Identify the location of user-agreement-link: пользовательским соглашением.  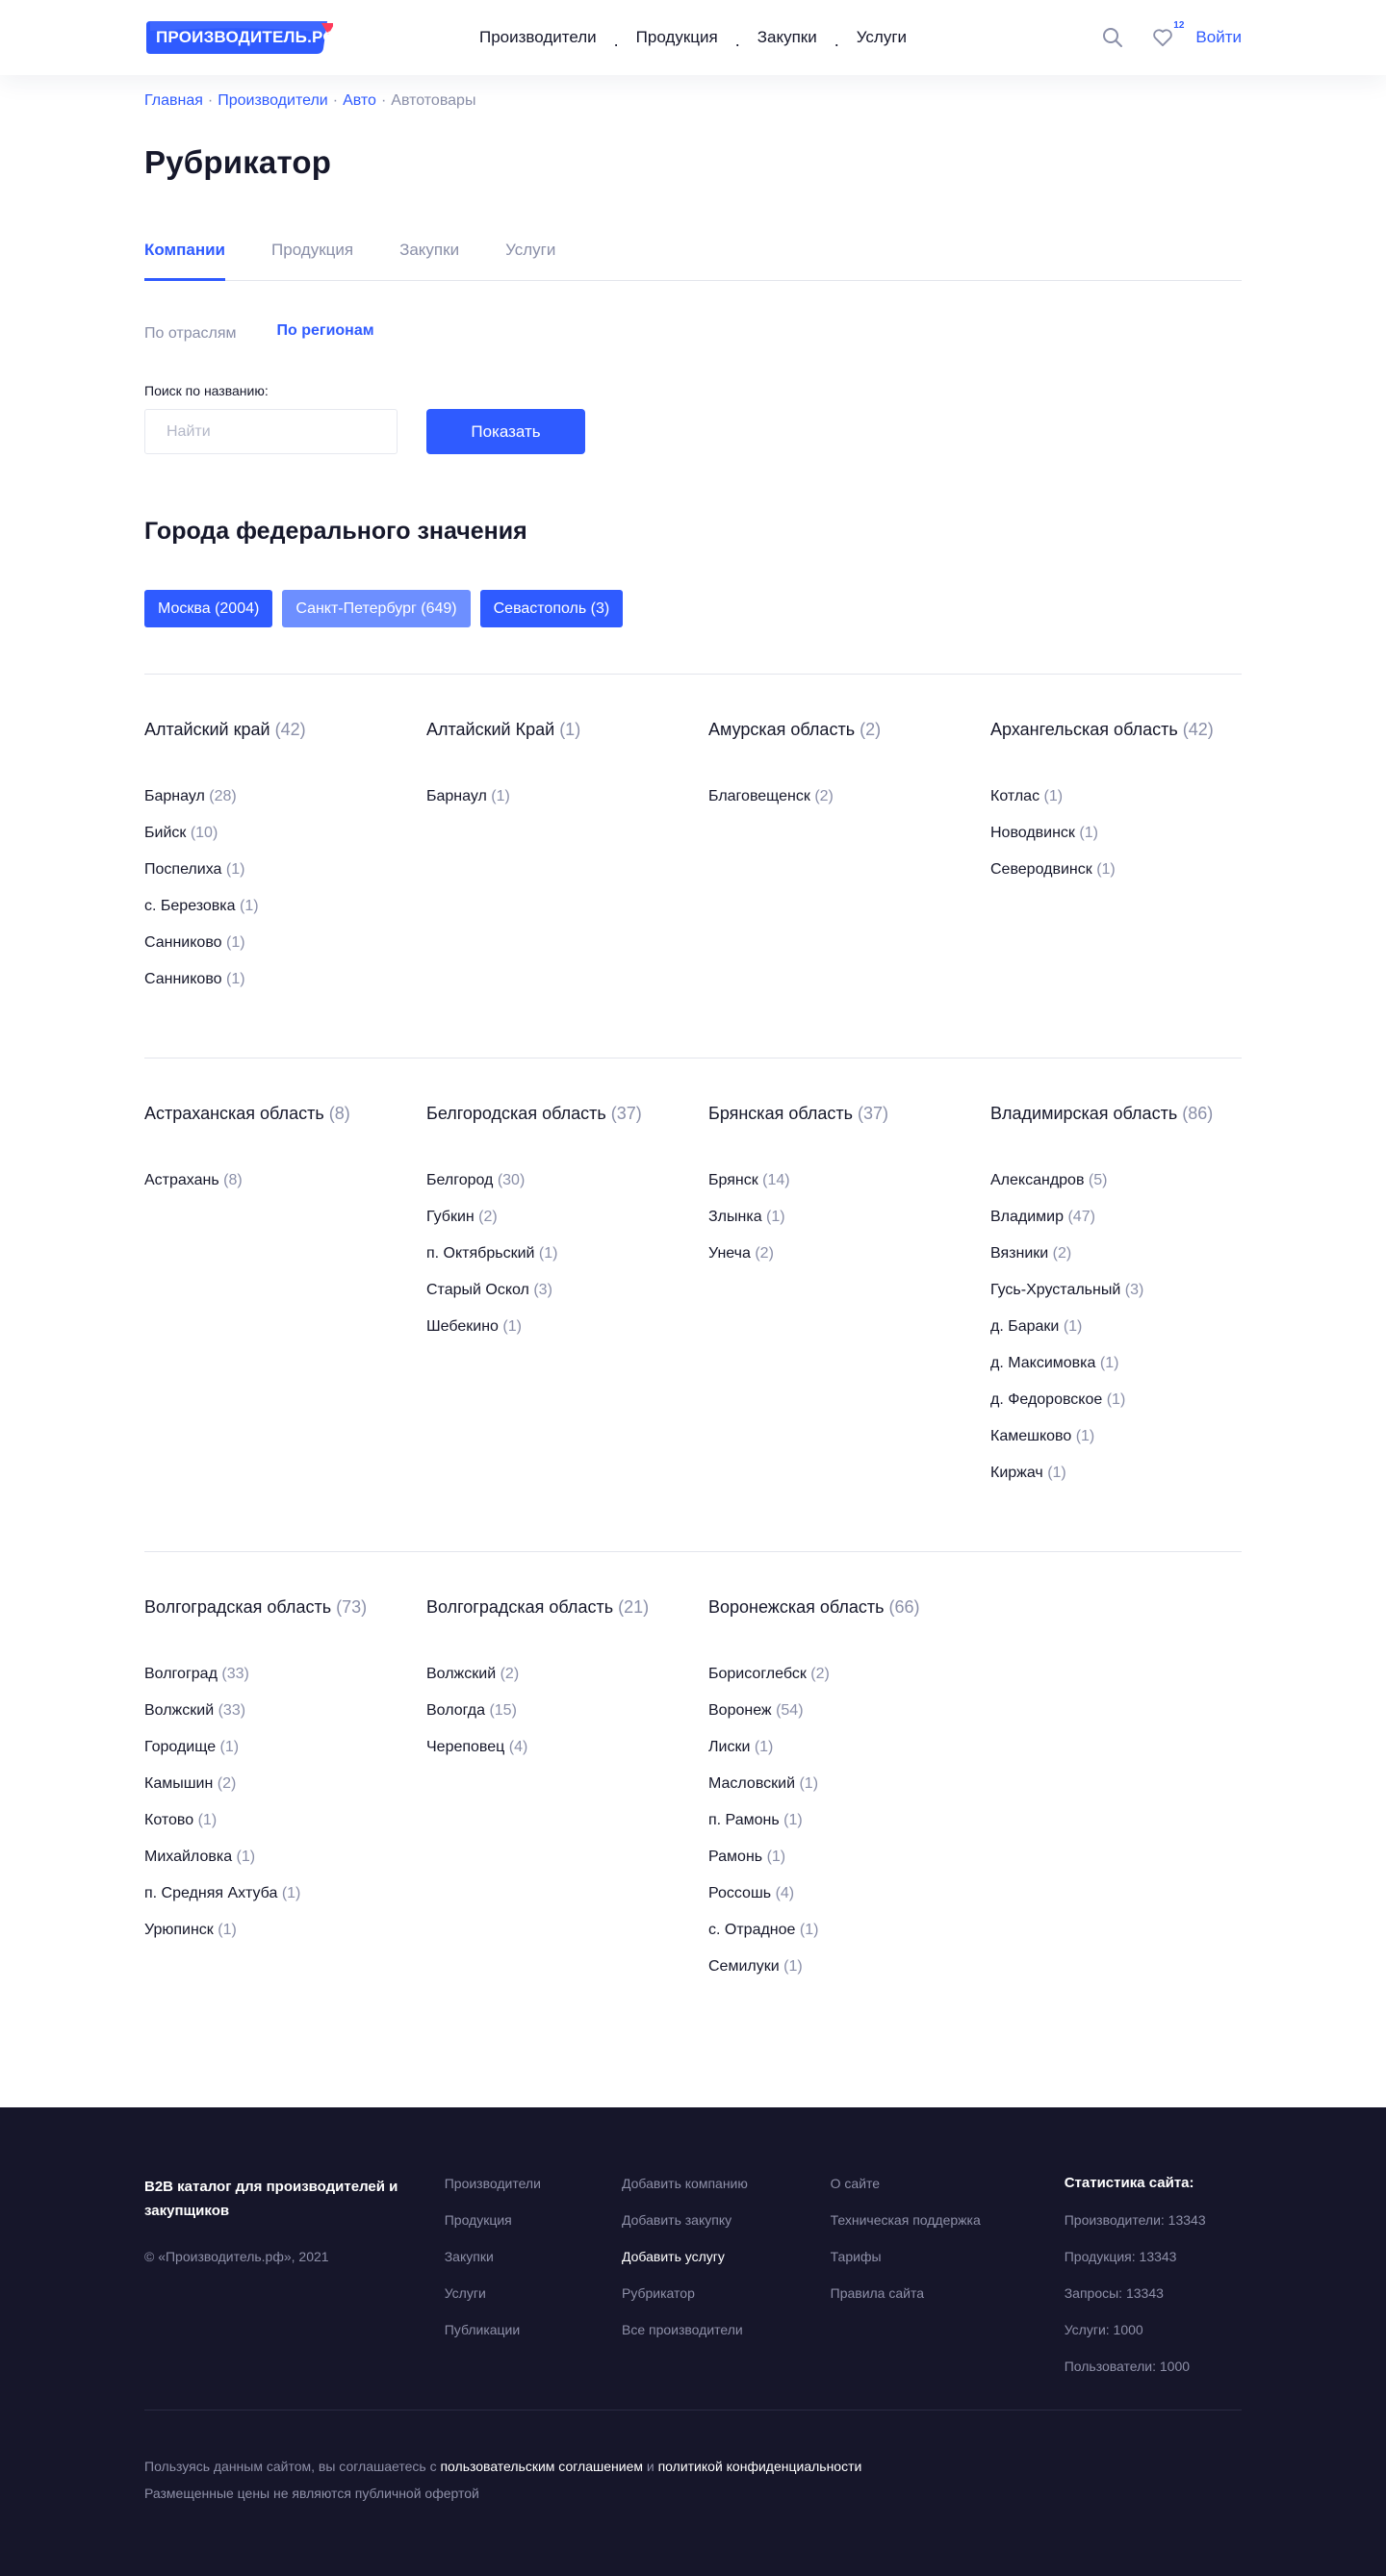
(541, 2466).